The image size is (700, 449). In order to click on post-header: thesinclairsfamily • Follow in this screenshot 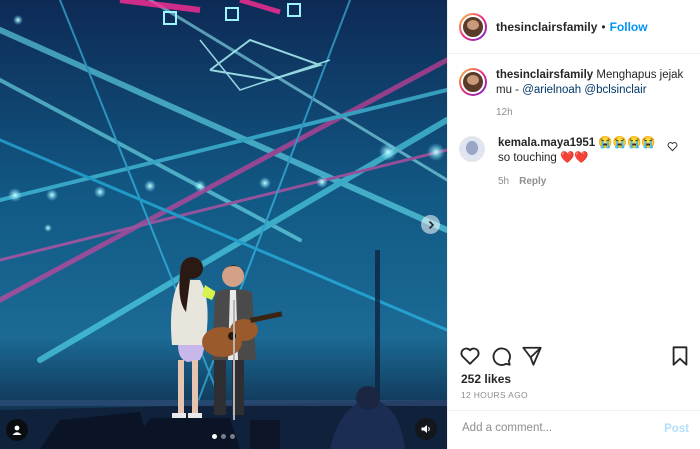, I will do `click(574, 27)`.